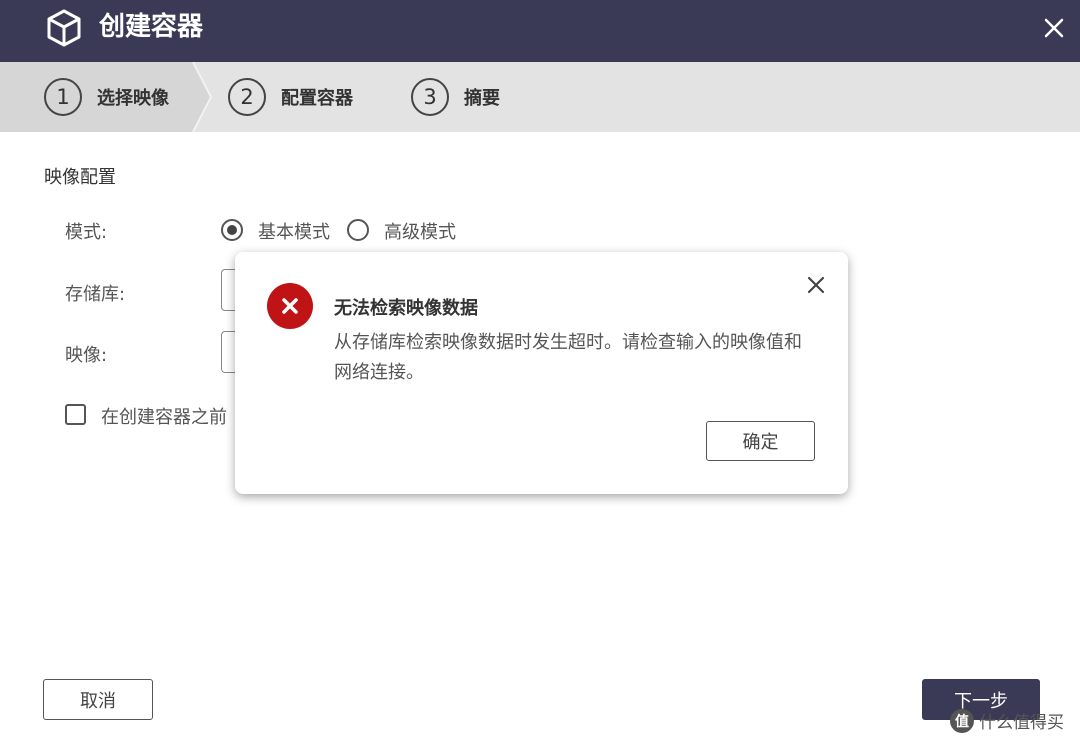  Describe the element at coordinates (95, 294) in the screenshot. I see `repository-label: 存储库:` at that location.